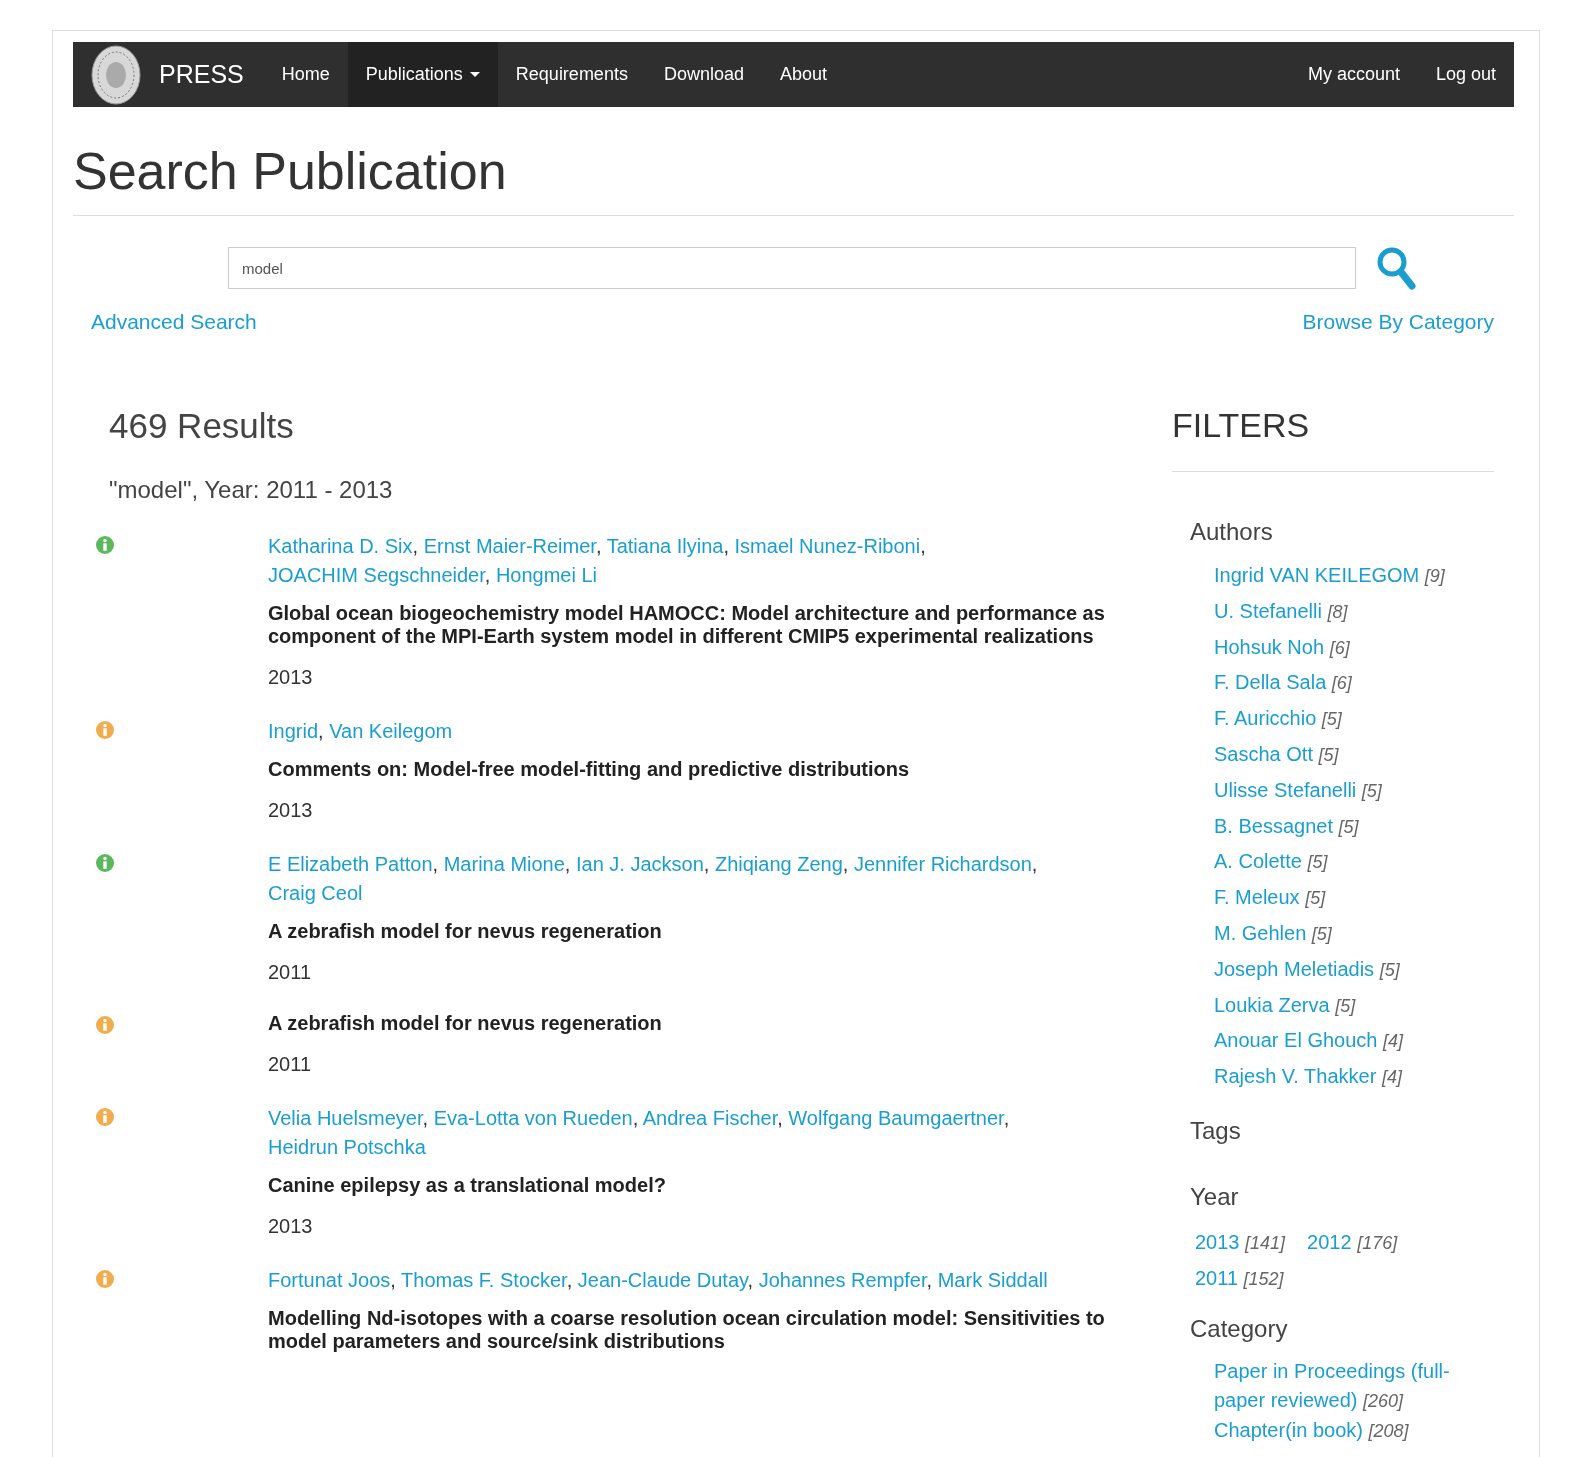  Describe the element at coordinates (1354, 1430) in the screenshot. I see `category-filter-link: Chapter(in book) [208]` at that location.